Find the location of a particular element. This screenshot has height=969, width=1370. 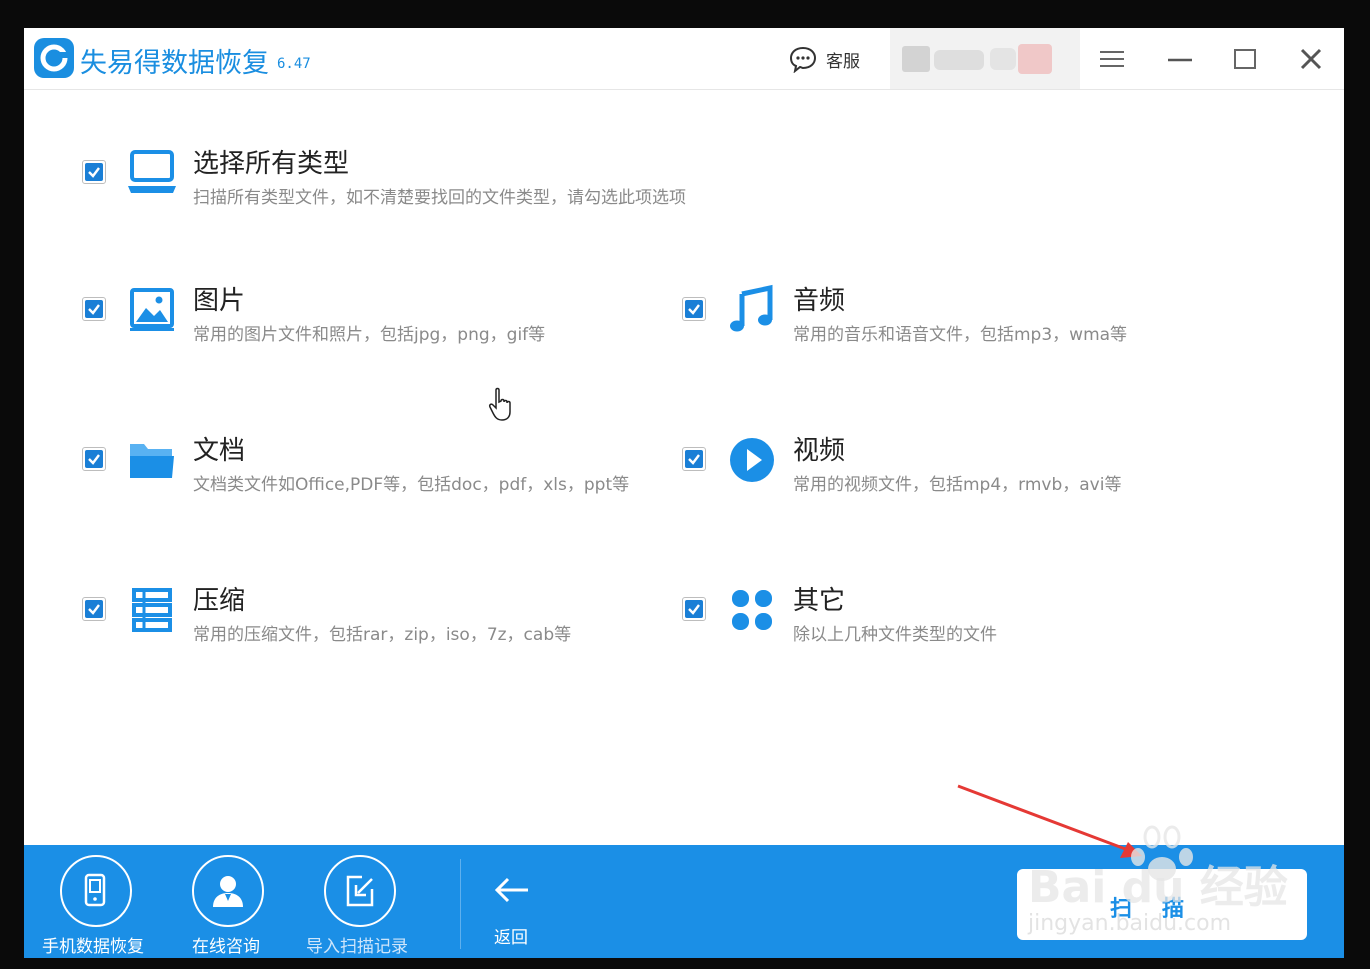

checkbox-other is located at coordinates (694, 609).